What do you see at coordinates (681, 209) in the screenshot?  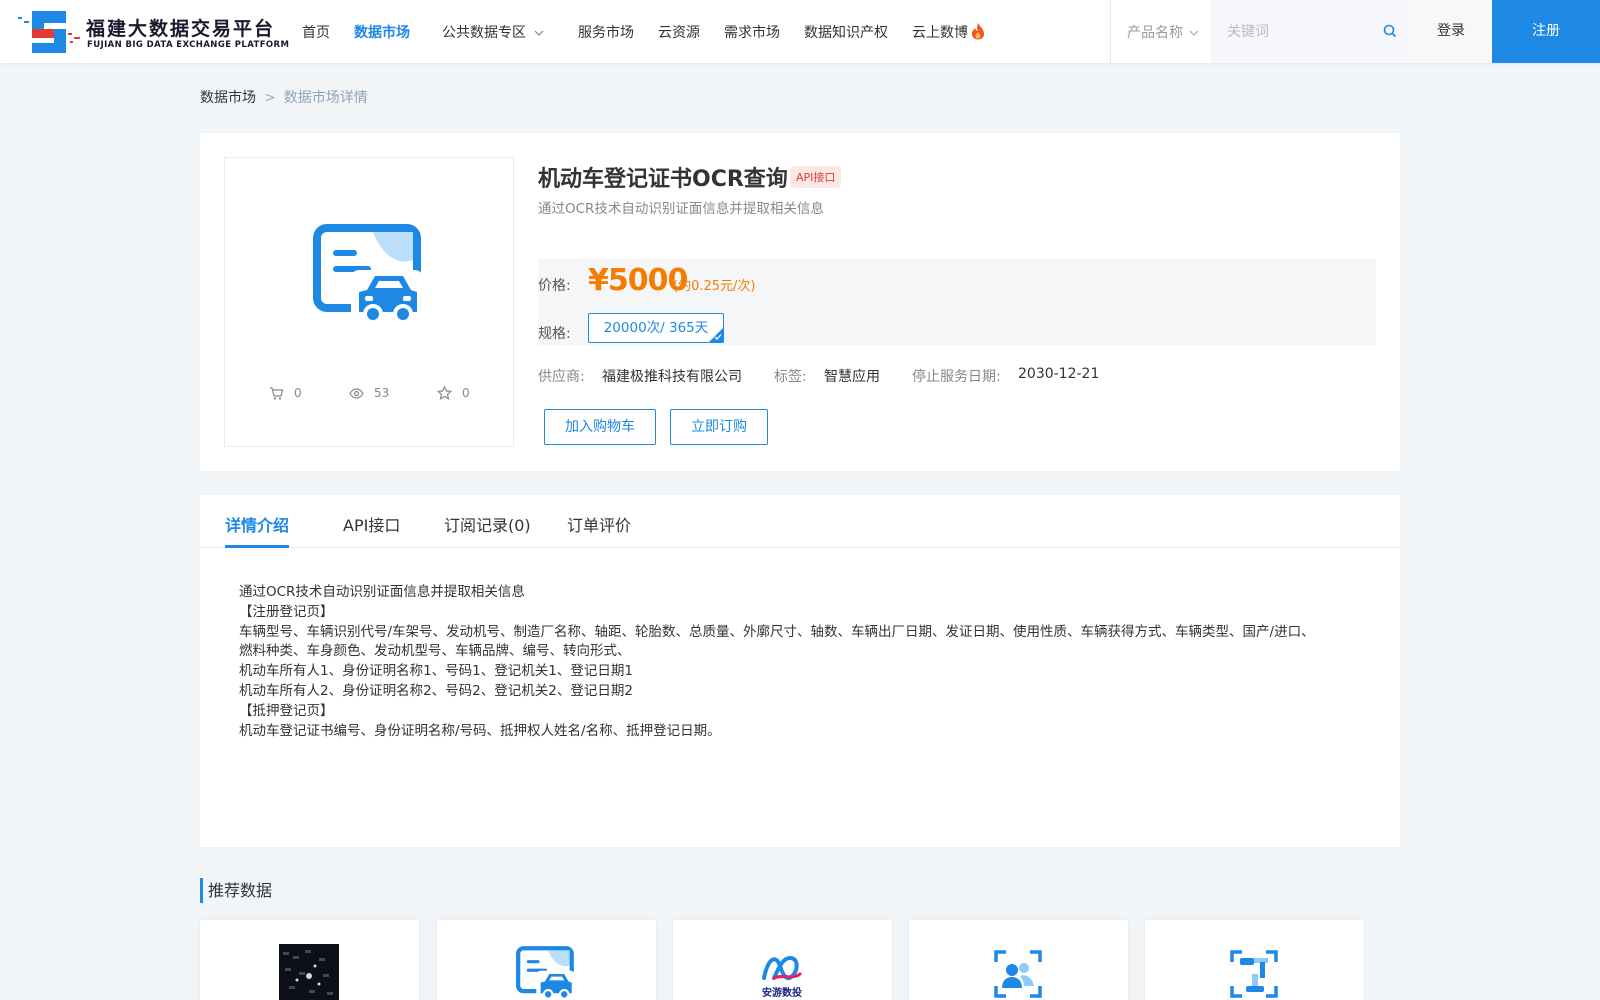 I see `product-subtitle: 通过OCR技术自动识别证面信息并提取相关信息` at bounding box center [681, 209].